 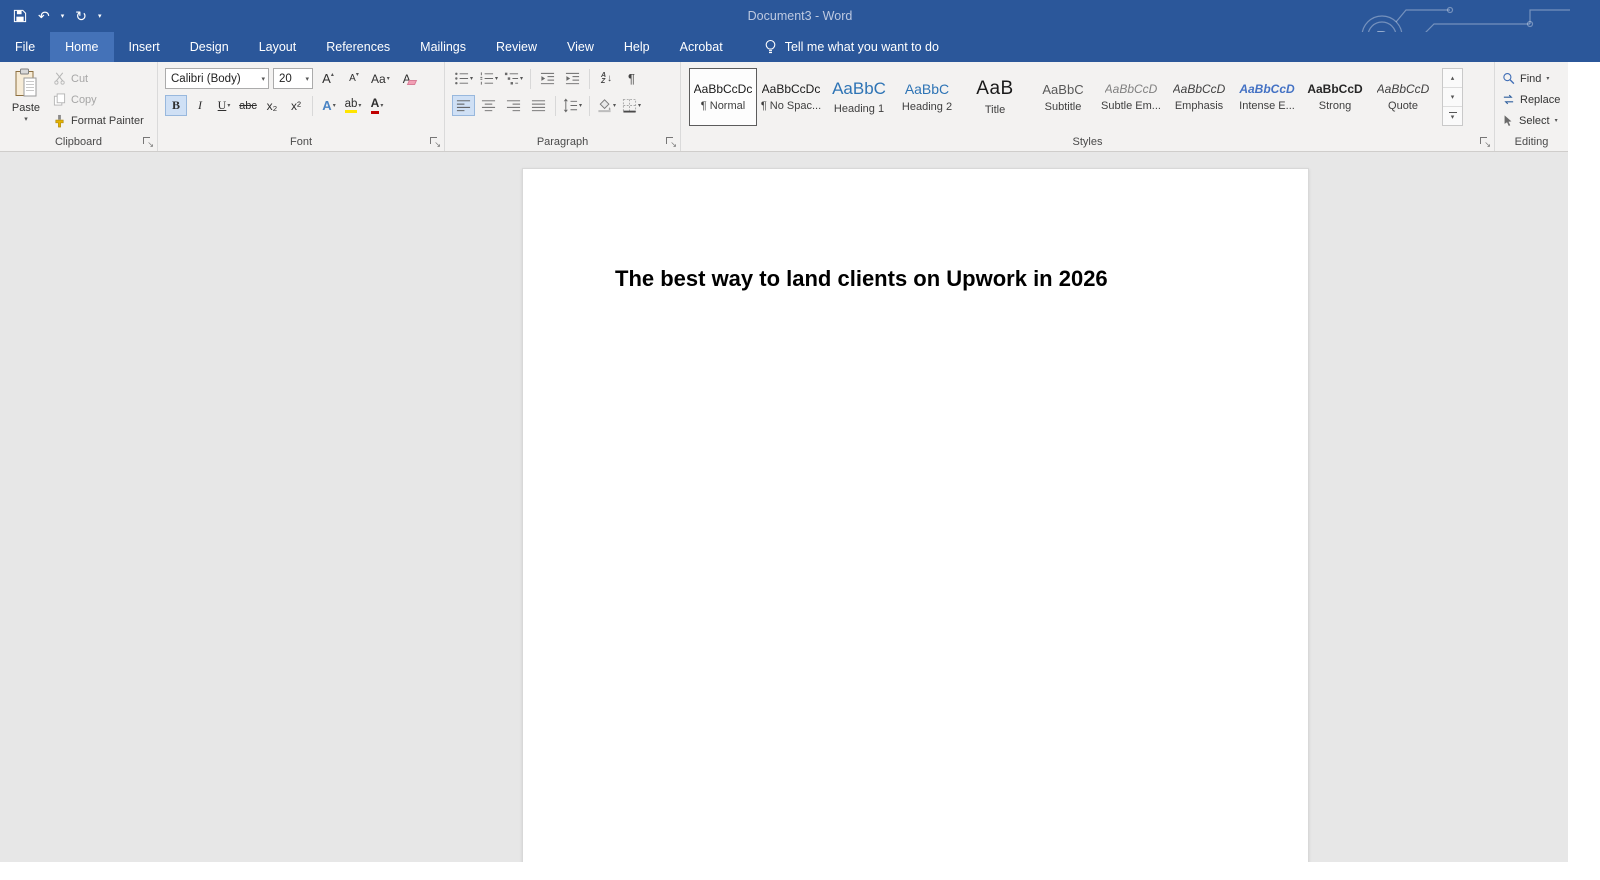 I want to click on strikethrough-label: abc, so click(x=248, y=105).